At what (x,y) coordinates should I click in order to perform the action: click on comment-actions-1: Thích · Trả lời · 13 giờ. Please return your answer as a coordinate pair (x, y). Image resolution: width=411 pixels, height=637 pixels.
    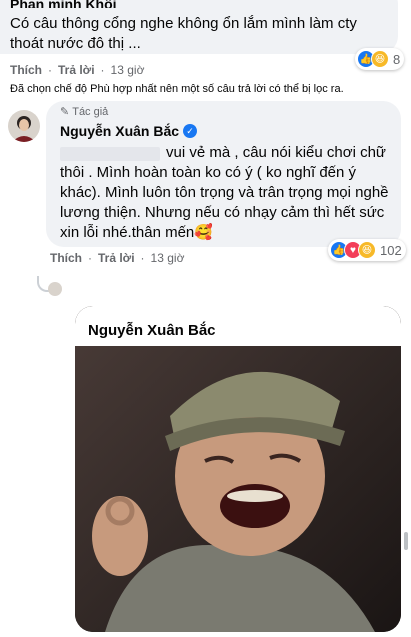
    Looking at the image, I should click on (77, 70).